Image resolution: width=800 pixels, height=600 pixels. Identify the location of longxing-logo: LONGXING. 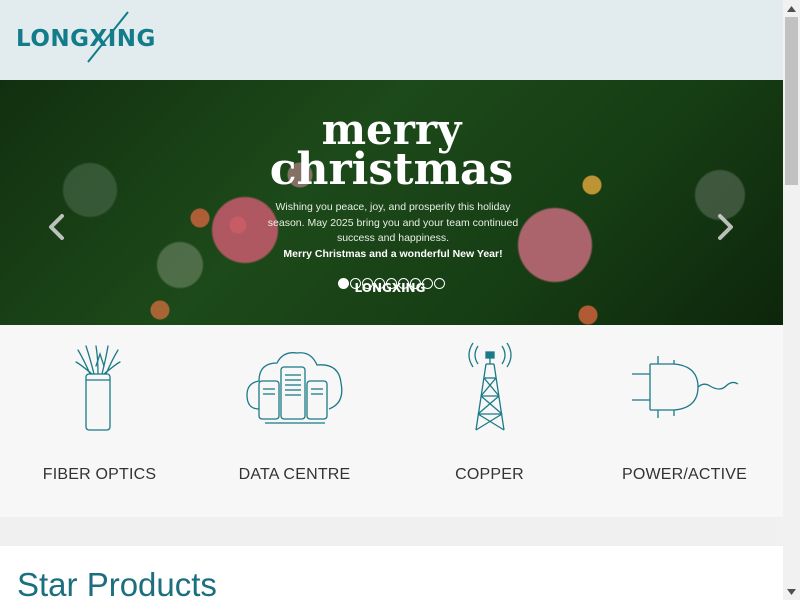
(99, 38).